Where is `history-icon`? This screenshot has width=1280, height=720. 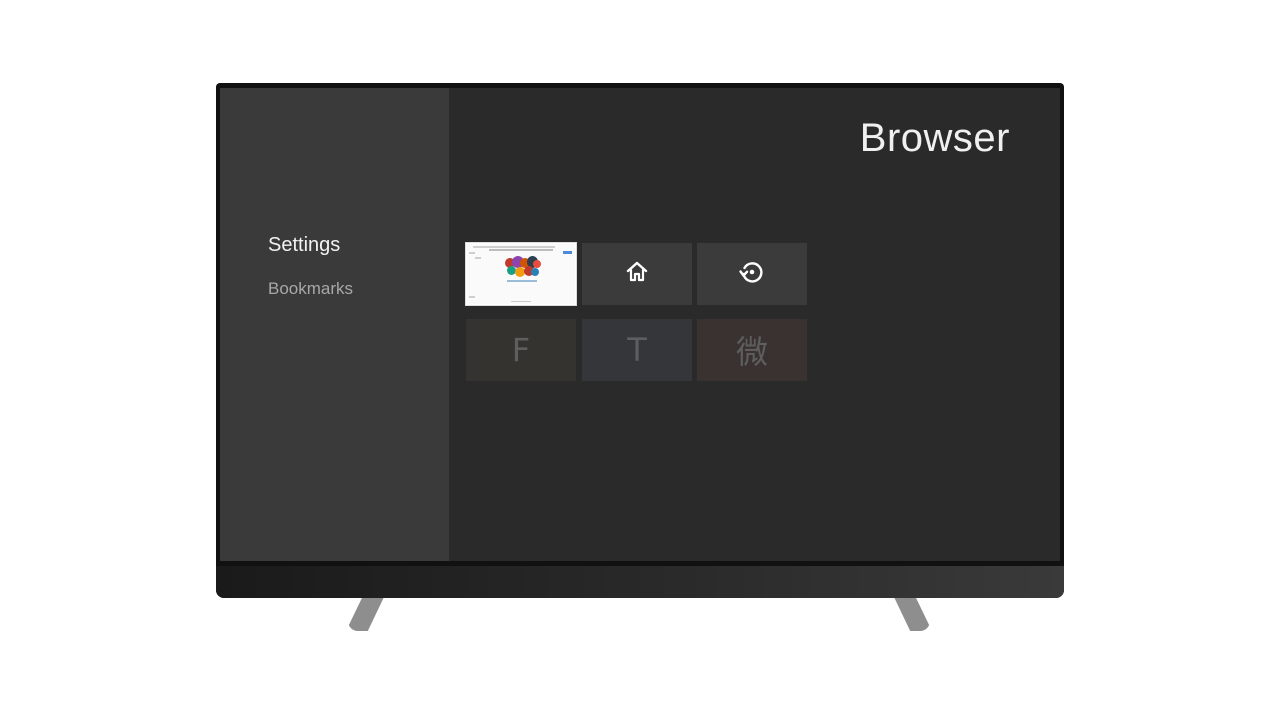 history-icon is located at coordinates (752, 274).